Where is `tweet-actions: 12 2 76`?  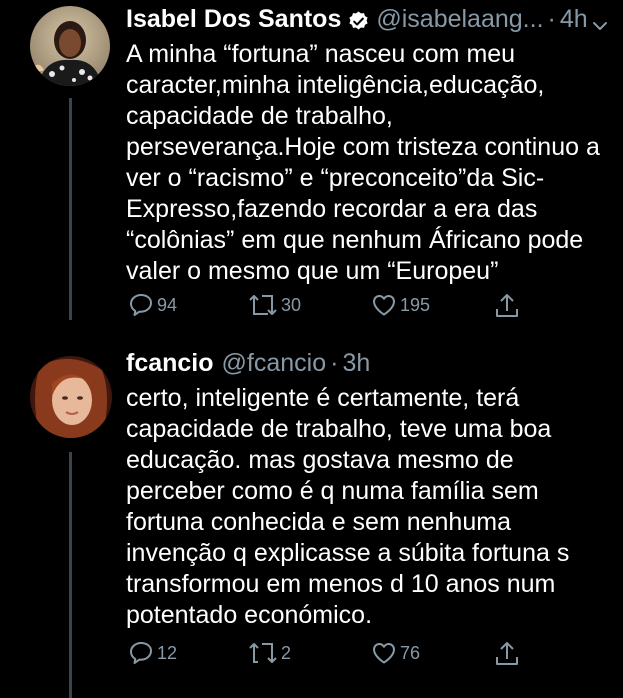
tweet-actions: 12 2 76 is located at coordinates (374, 655).